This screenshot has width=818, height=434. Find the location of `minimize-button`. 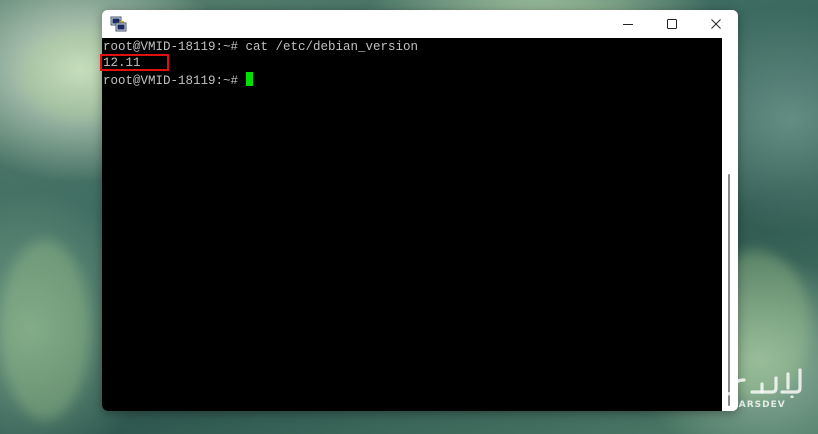

minimize-button is located at coordinates (628, 24).